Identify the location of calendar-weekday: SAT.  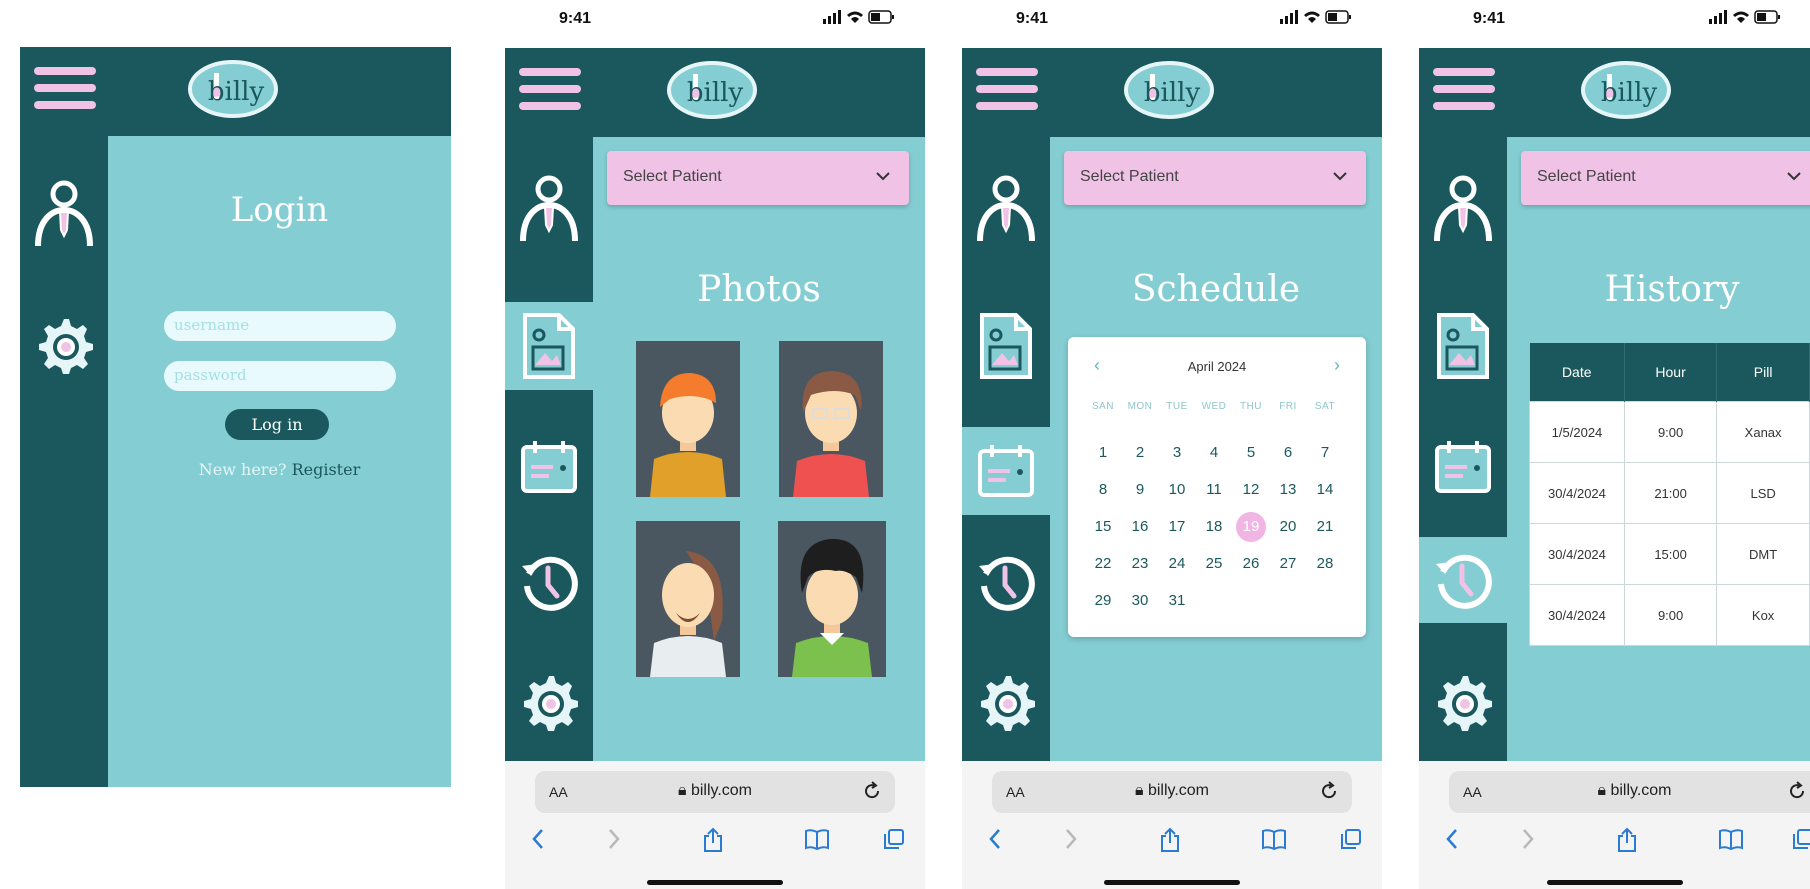
(1325, 406).